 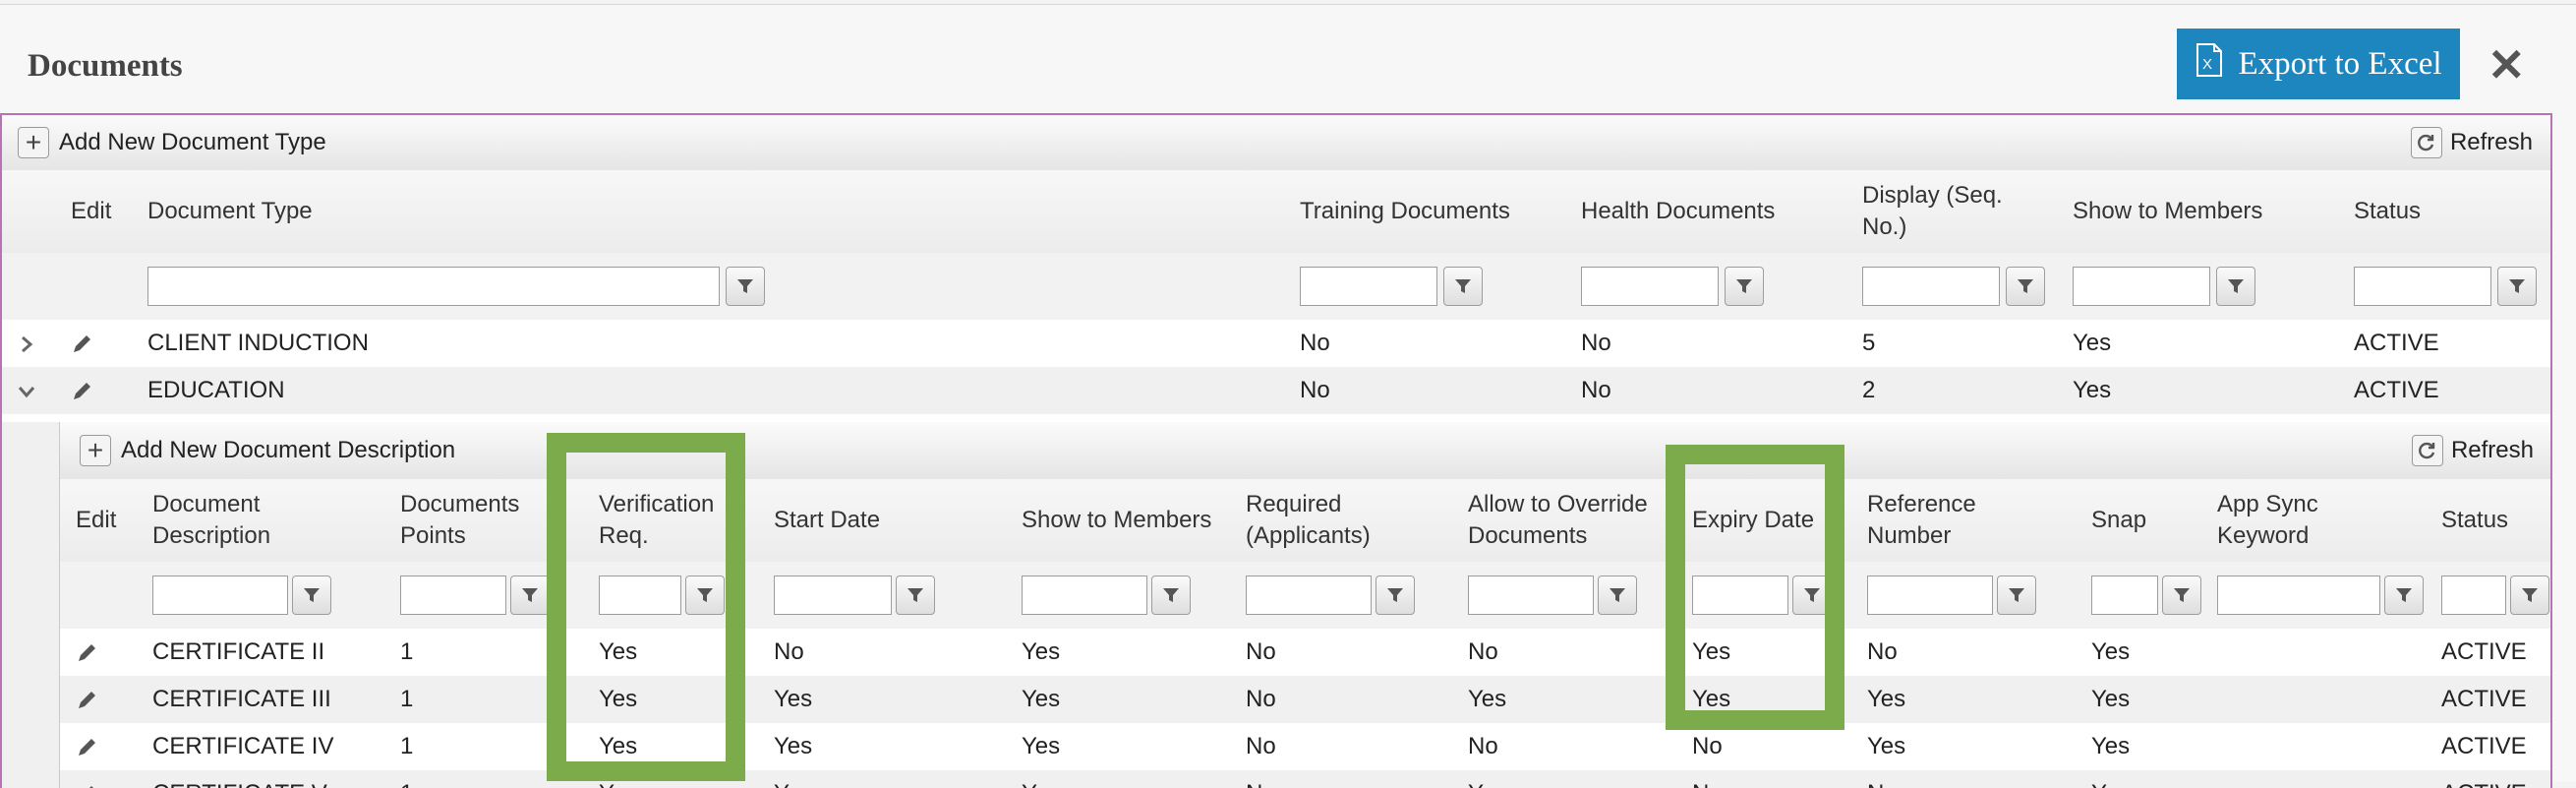 I want to click on verification-filter-input, so click(x=640, y=595).